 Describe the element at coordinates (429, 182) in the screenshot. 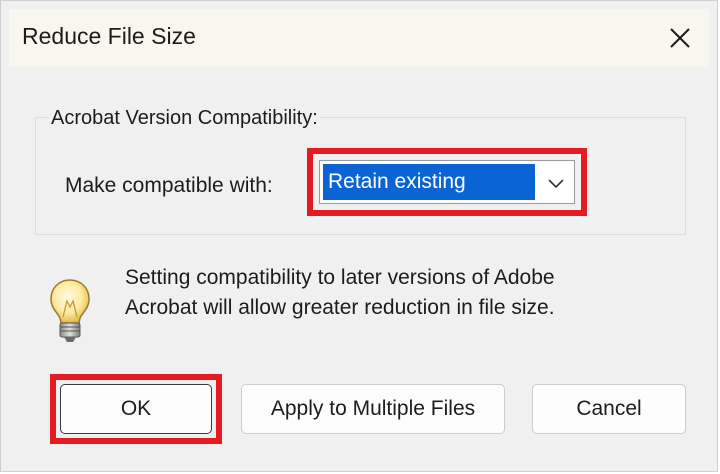

I see `compatibility-dropdown-value: Retain existing` at that location.